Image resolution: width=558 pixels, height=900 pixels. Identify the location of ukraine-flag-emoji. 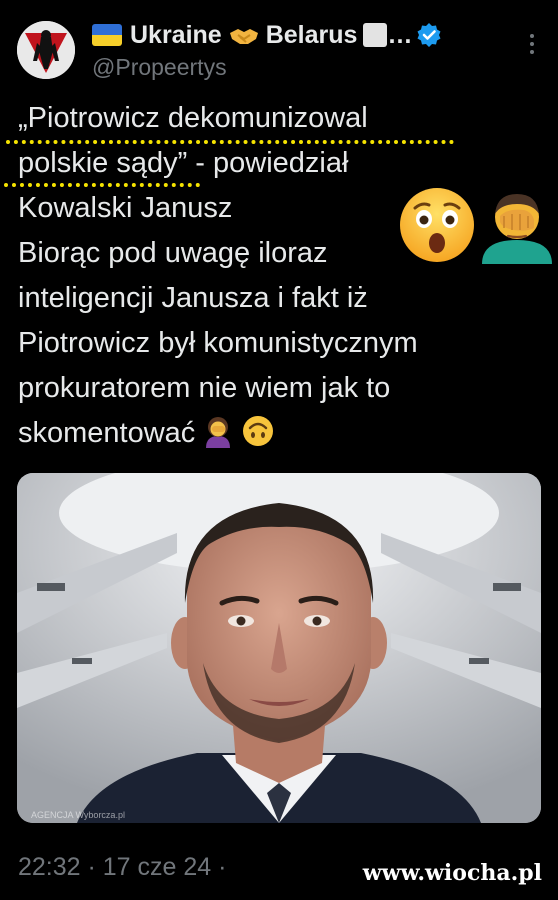
(107, 35).